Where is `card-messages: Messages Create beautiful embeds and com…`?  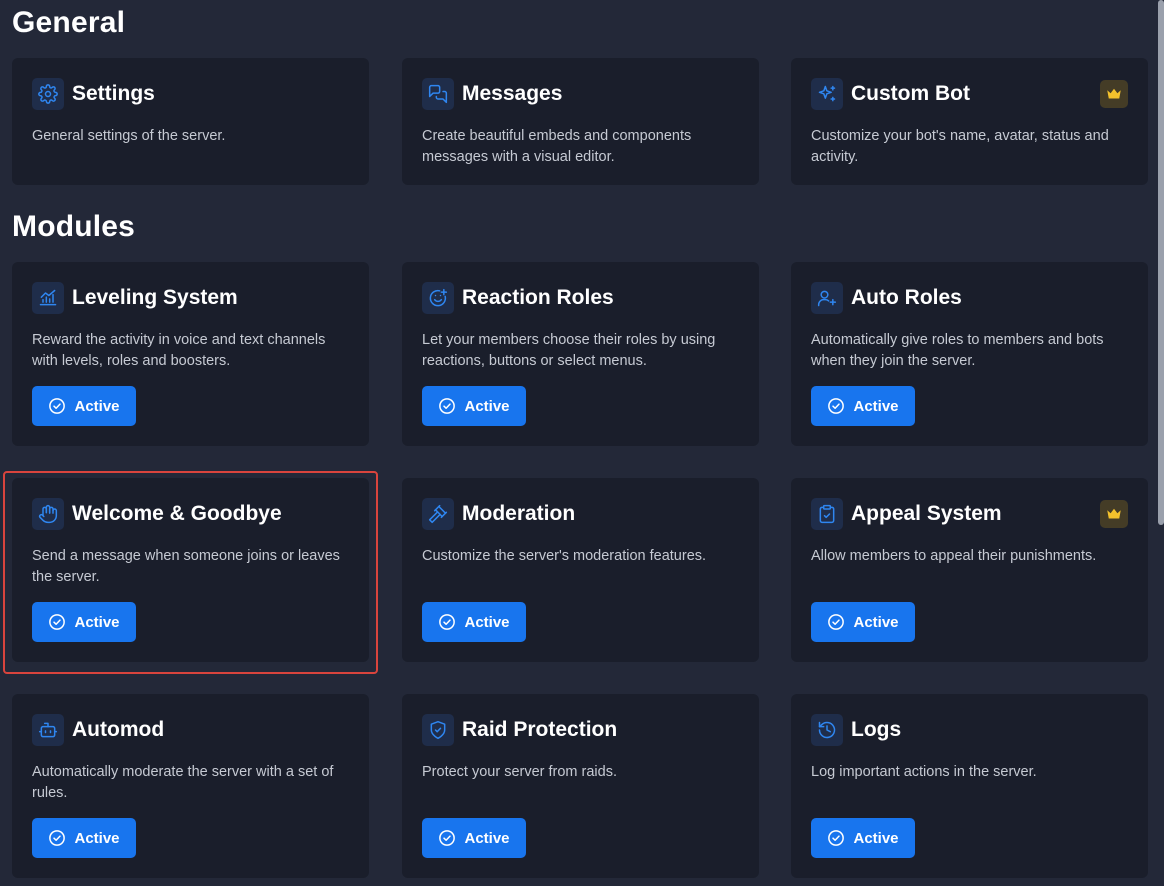
card-messages: Messages Create beautiful embeds and com… is located at coordinates (580, 121).